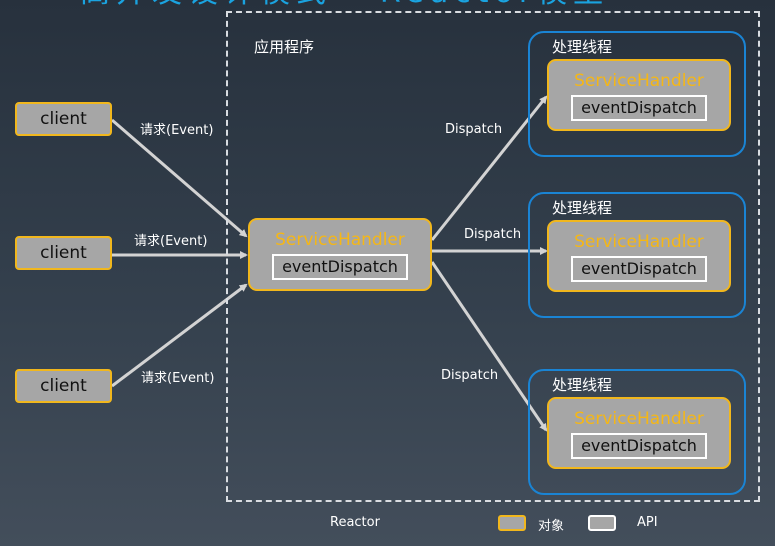 Image resolution: width=775 pixels, height=546 pixels. I want to click on legend-reactor-label: Reactor, so click(355, 522).